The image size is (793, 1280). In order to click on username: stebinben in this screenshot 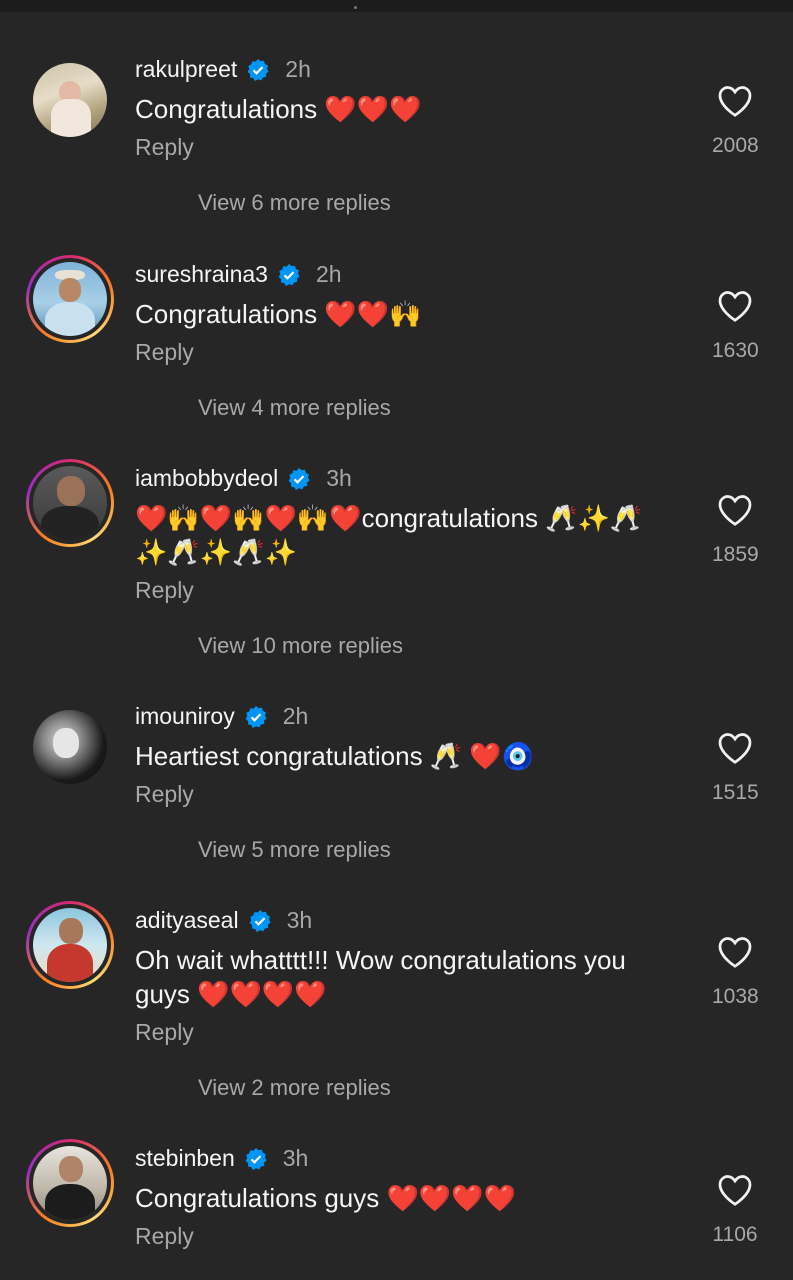, I will do `click(185, 1158)`.